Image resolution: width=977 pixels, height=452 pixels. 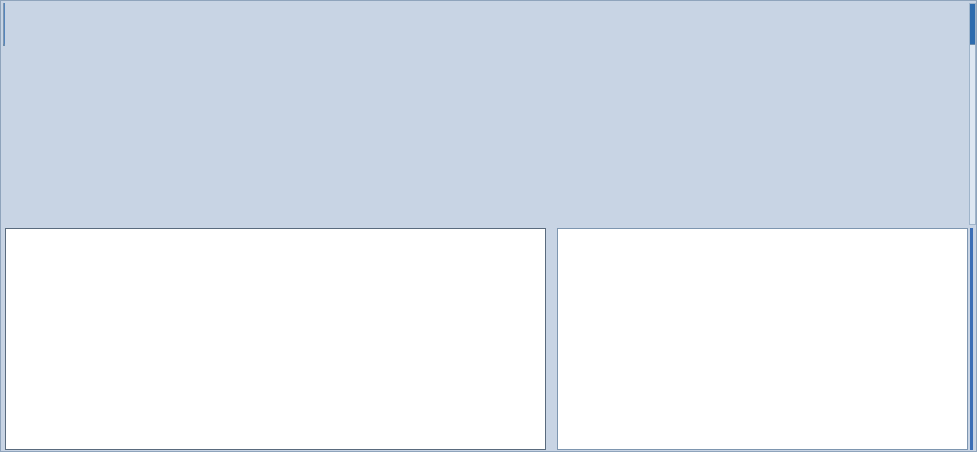 I want to click on grid-header-row, so click(x=4, y=24).